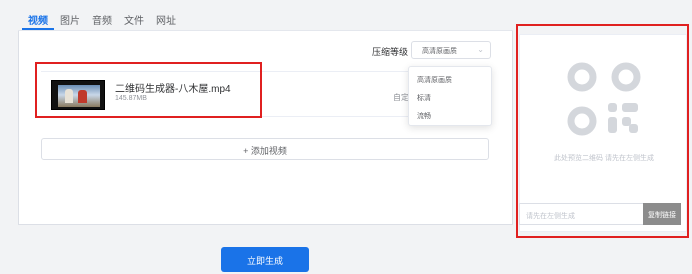  I want to click on file-highlight-box, so click(148, 90).